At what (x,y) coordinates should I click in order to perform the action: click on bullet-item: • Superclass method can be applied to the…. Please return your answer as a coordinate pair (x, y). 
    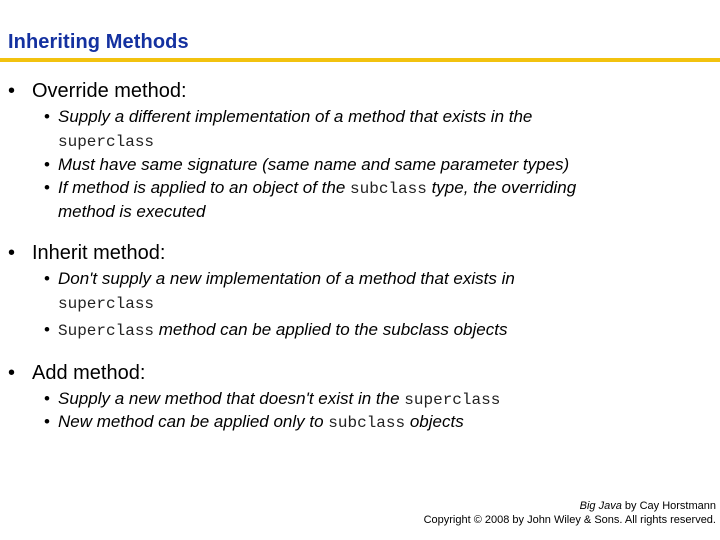
    Looking at the image, I should click on (275, 330).